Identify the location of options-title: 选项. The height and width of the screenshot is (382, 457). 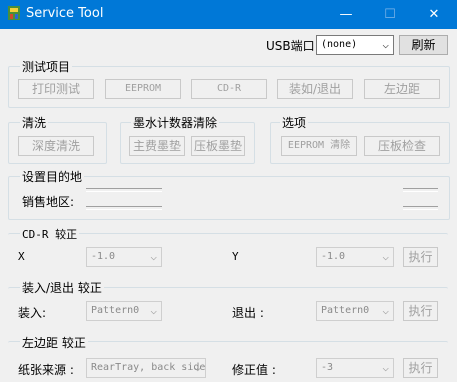
(294, 122).